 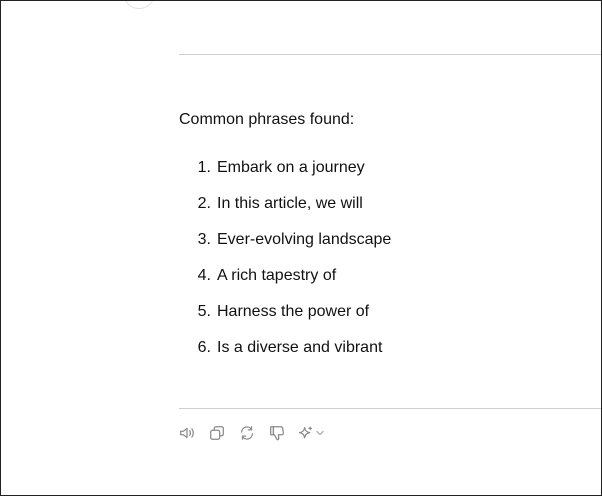 What do you see at coordinates (304, 239) in the screenshot?
I see `list-text: Ever-evolving landscape` at bounding box center [304, 239].